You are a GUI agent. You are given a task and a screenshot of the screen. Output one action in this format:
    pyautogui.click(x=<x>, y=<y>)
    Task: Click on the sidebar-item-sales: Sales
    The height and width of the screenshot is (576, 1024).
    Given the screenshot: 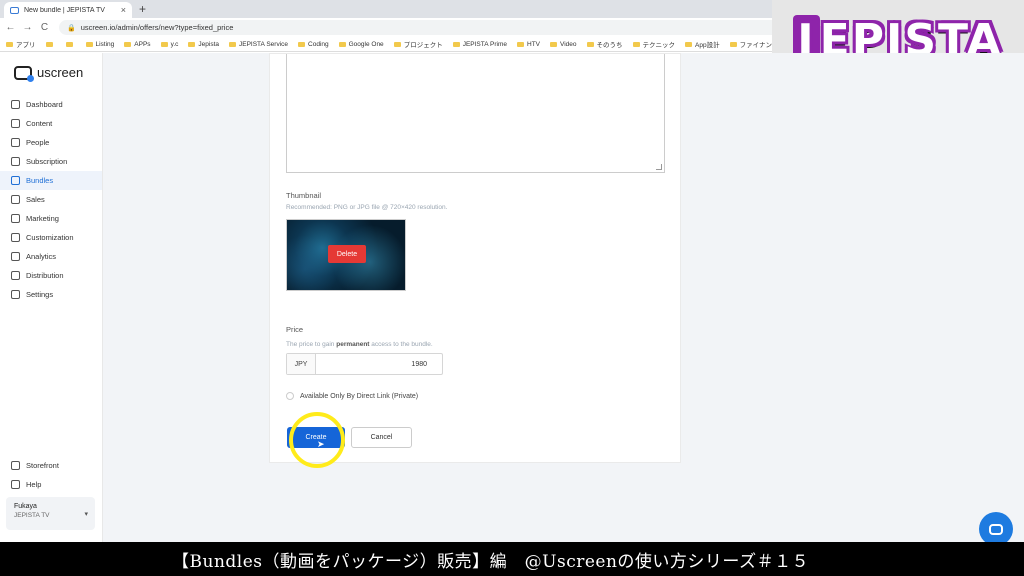 What is the action you would take?
    pyautogui.click(x=51, y=199)
    